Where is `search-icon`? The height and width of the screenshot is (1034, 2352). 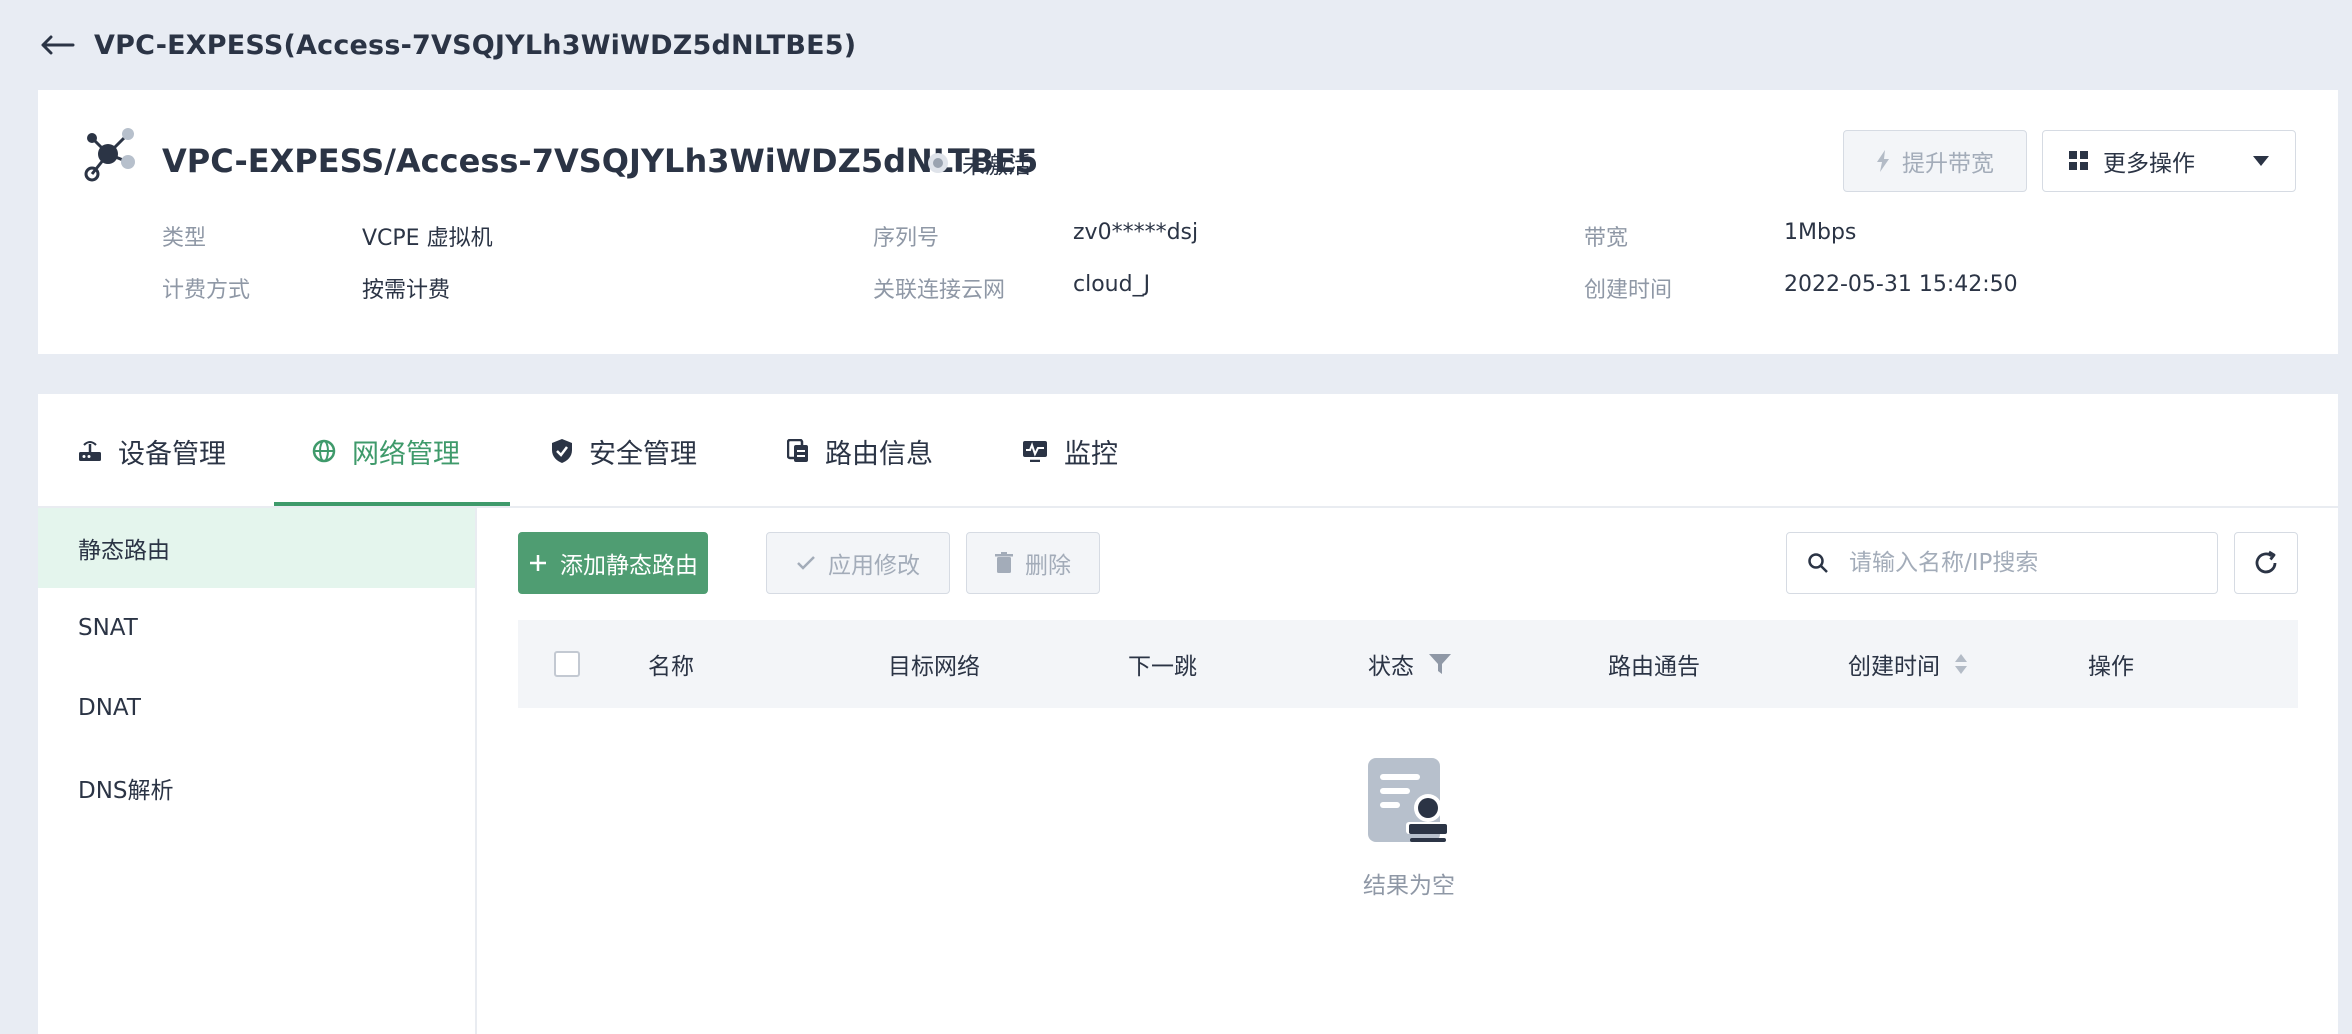
search-icon is located at coordinates (1818, 563).